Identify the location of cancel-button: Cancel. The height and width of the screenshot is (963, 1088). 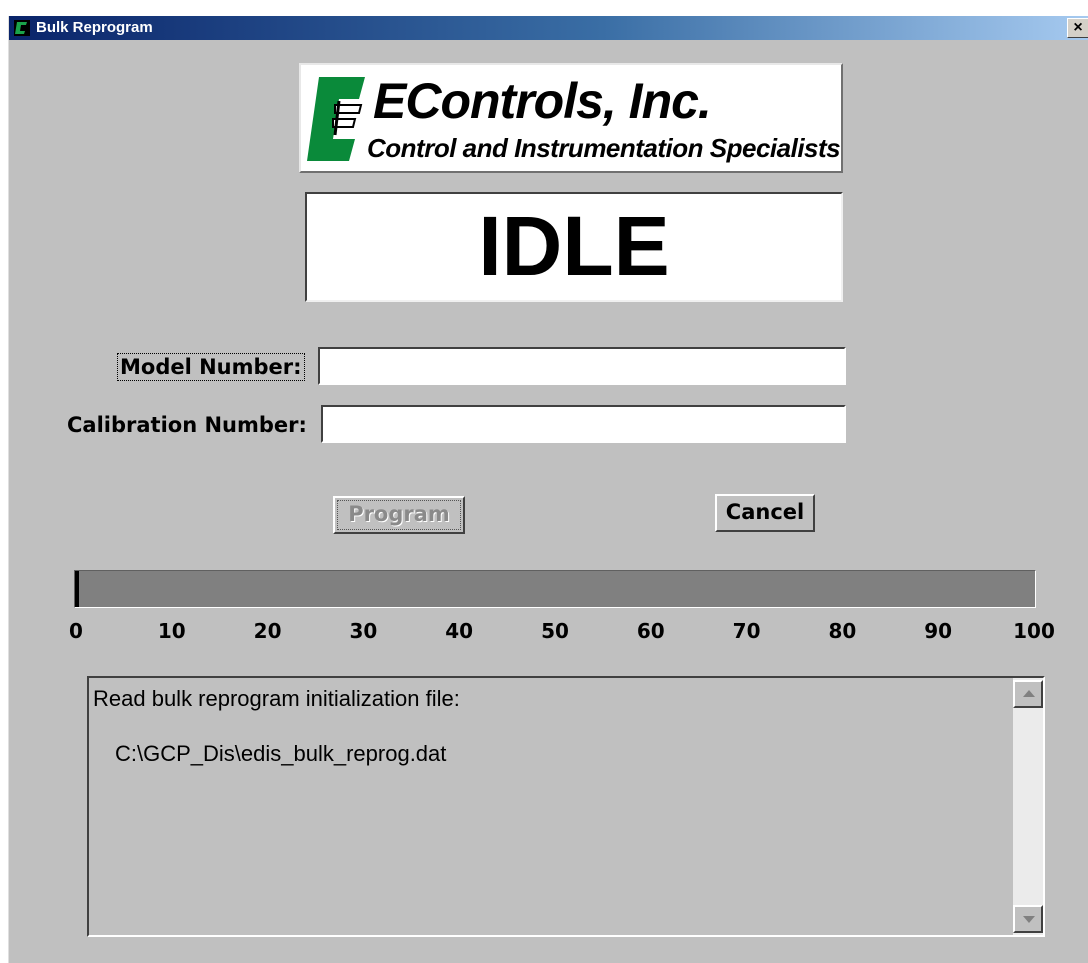
(765, 513).